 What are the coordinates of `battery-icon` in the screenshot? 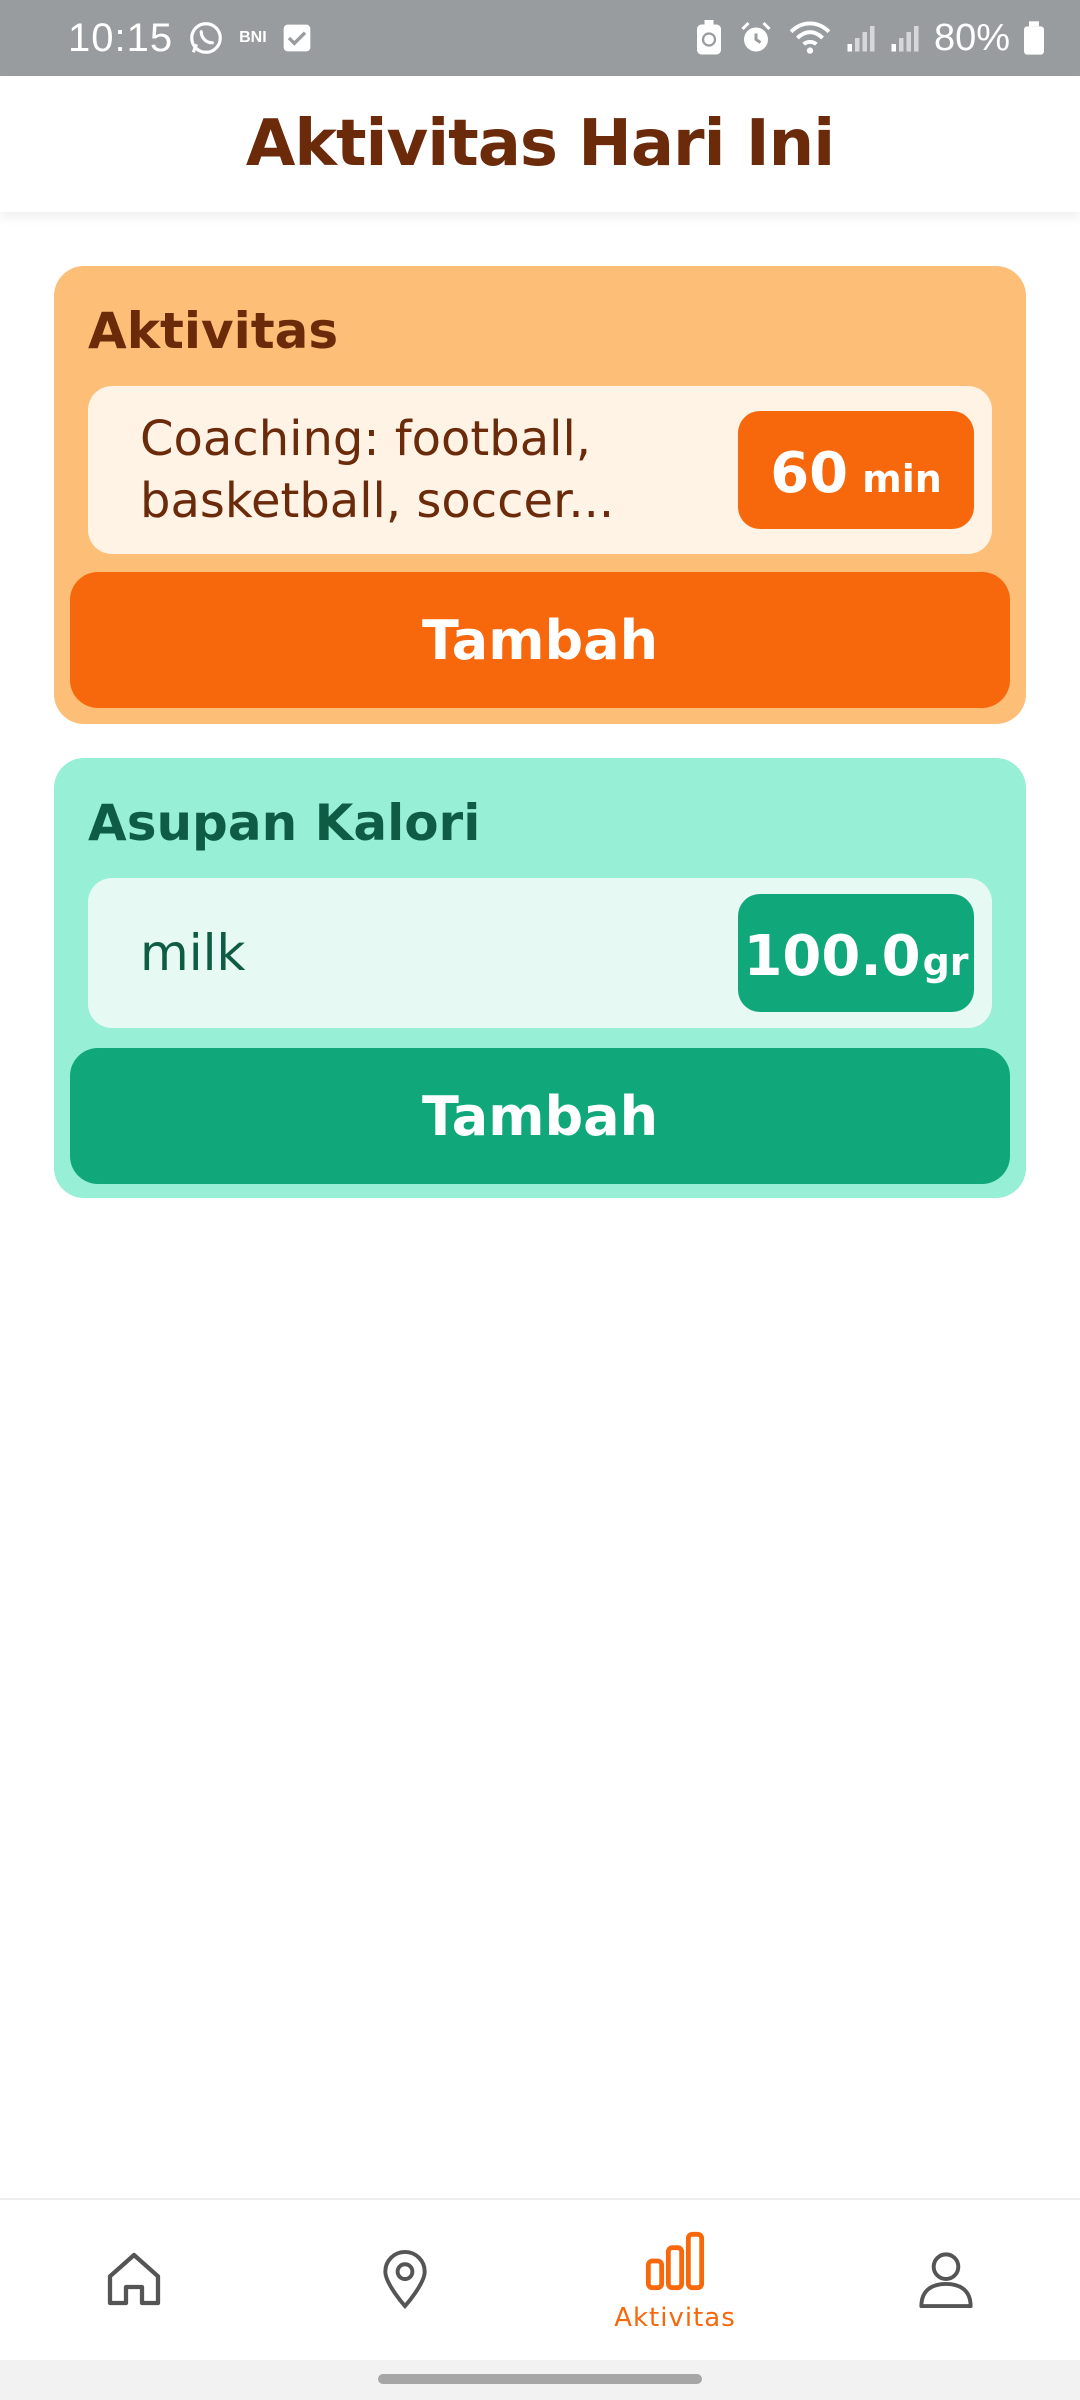 It's located at (1034, 38).